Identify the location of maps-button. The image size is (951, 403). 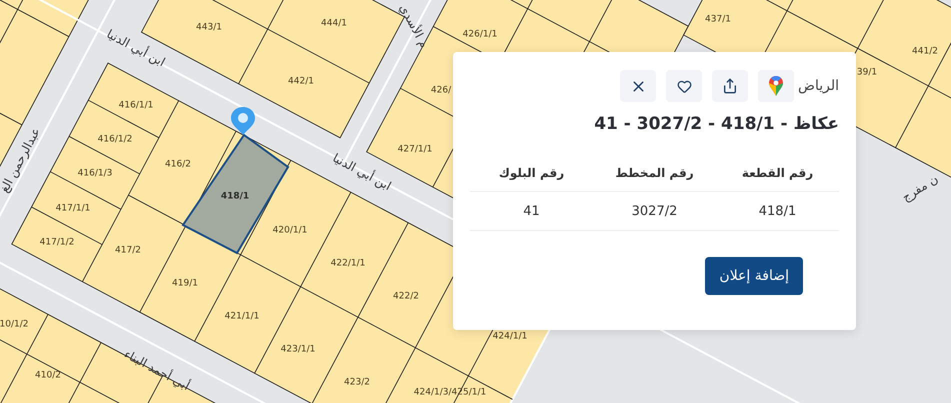
(776, 86).